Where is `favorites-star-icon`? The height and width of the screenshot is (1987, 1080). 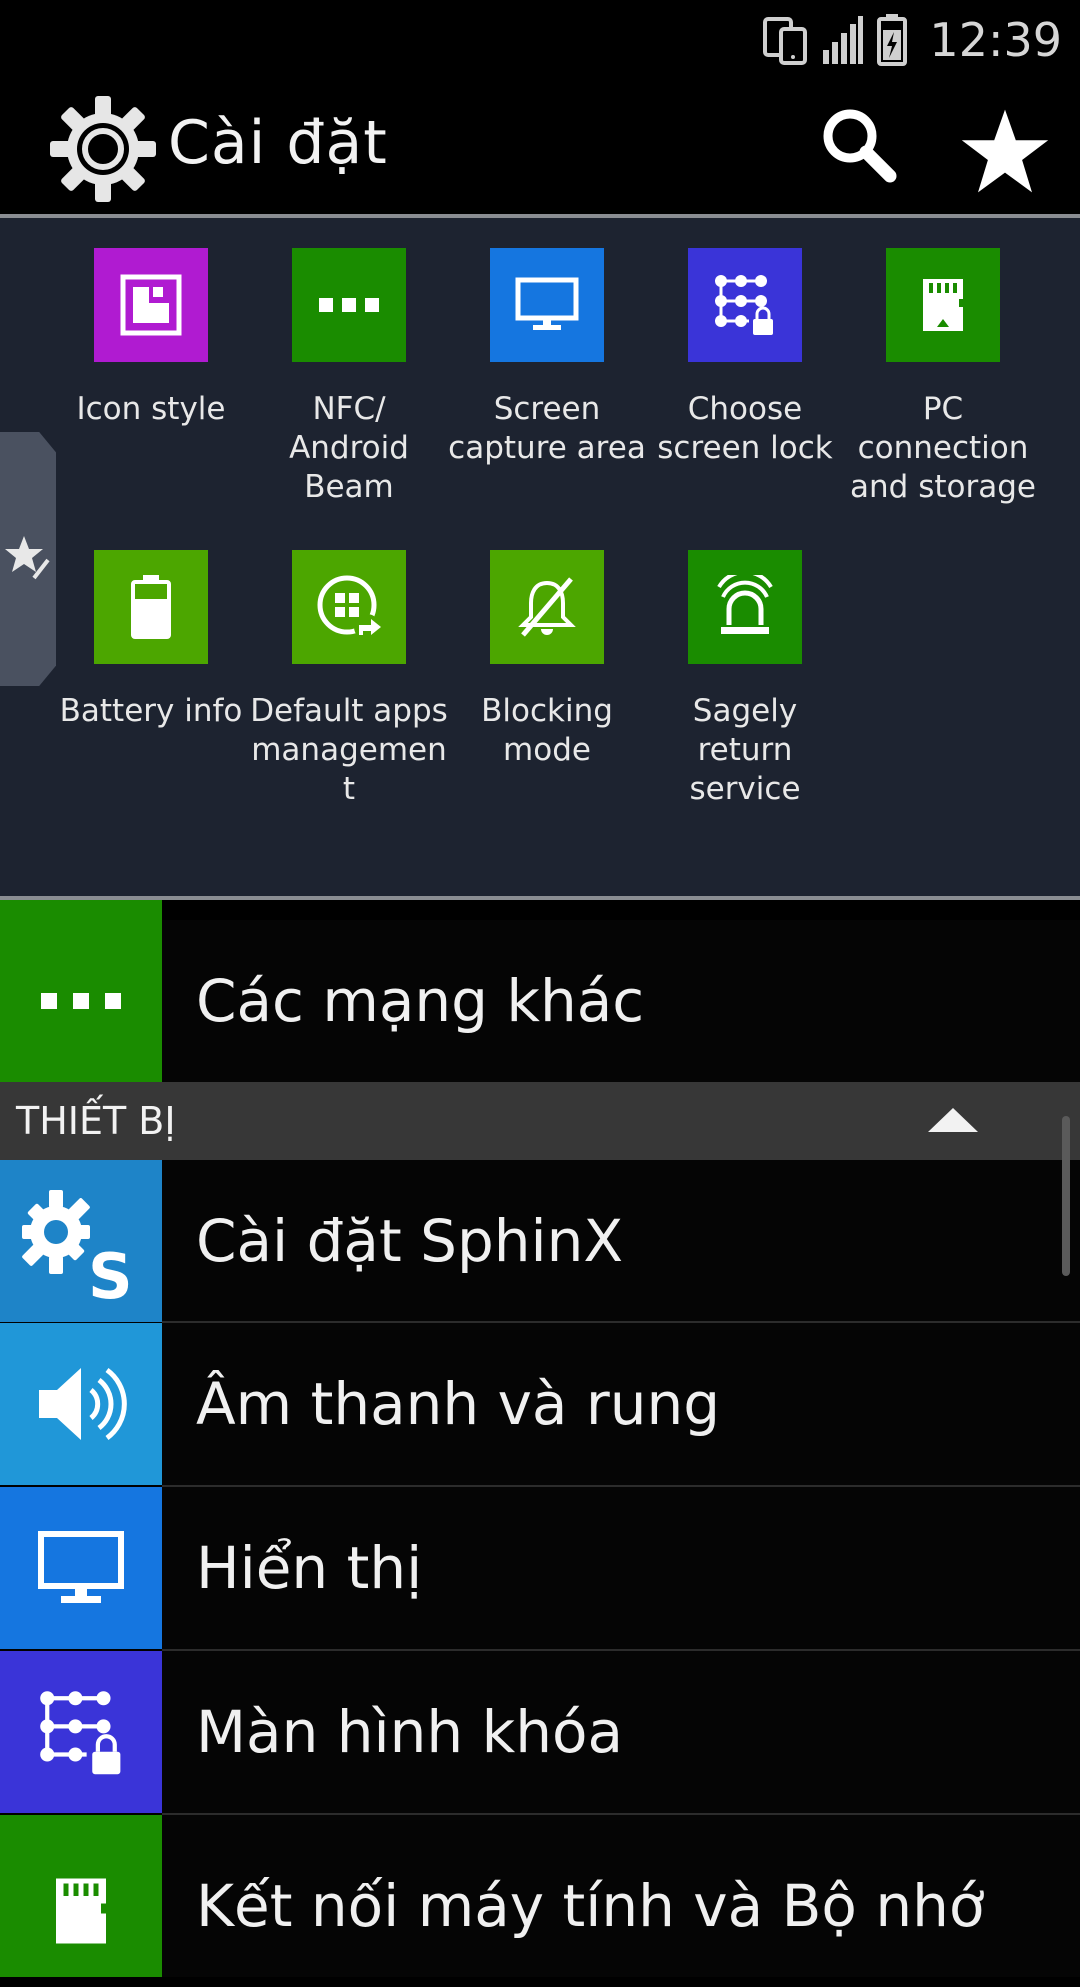 favorites-star-icon is located at coordinates (1005, 151).